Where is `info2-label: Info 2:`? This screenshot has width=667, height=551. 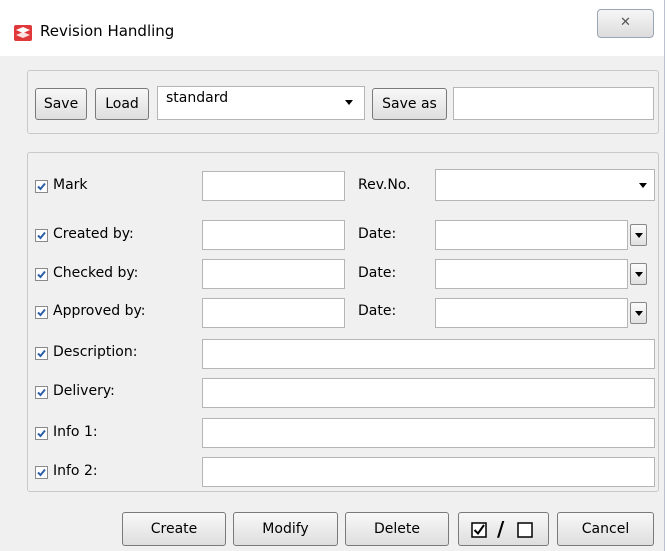
info2-label: Info 2: is located at coordinates (75, 471).